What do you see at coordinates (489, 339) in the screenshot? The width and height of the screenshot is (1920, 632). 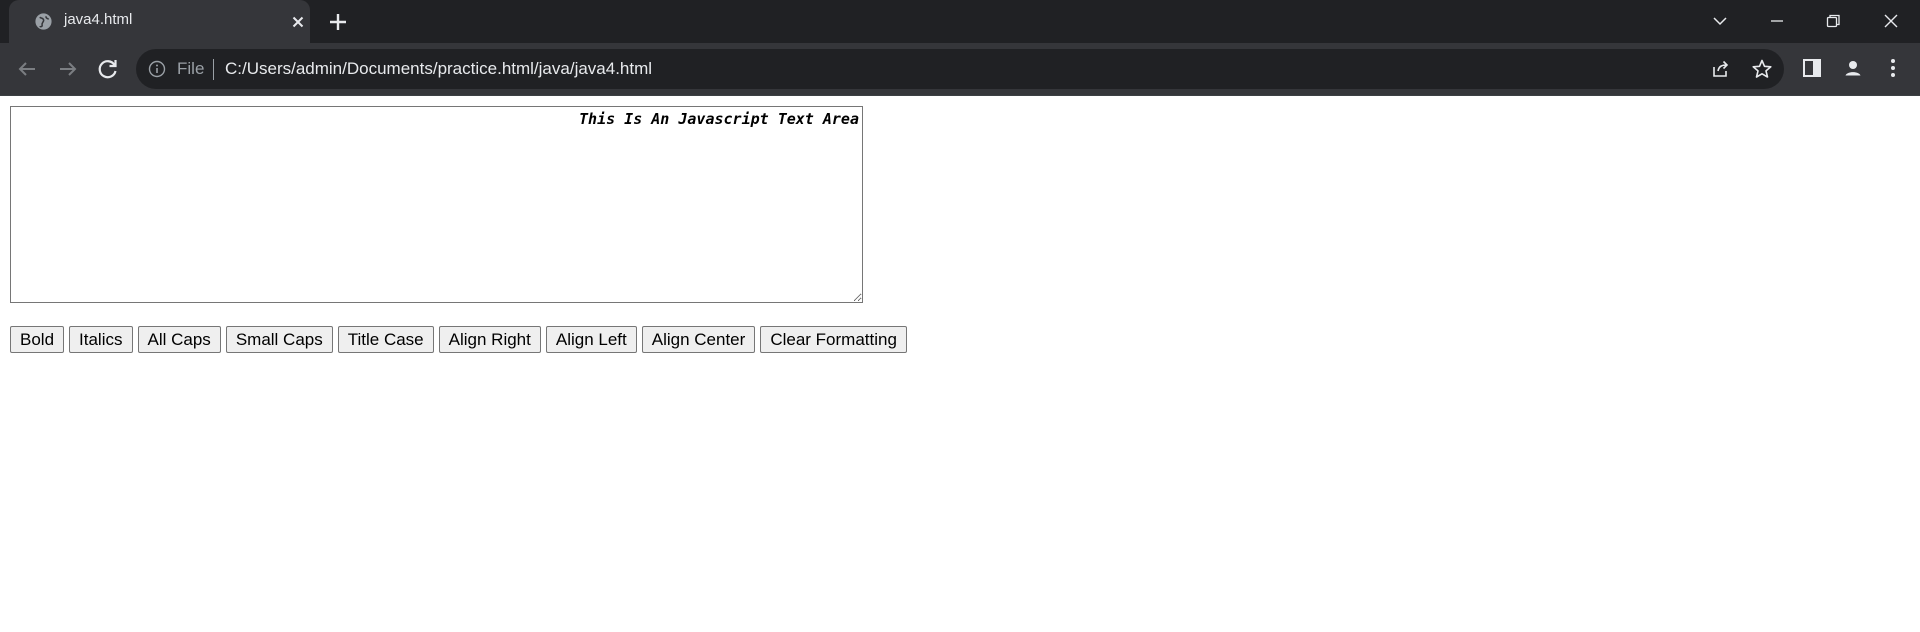 I see `align-right-button: Align Right` at bounding box center [489, 339].